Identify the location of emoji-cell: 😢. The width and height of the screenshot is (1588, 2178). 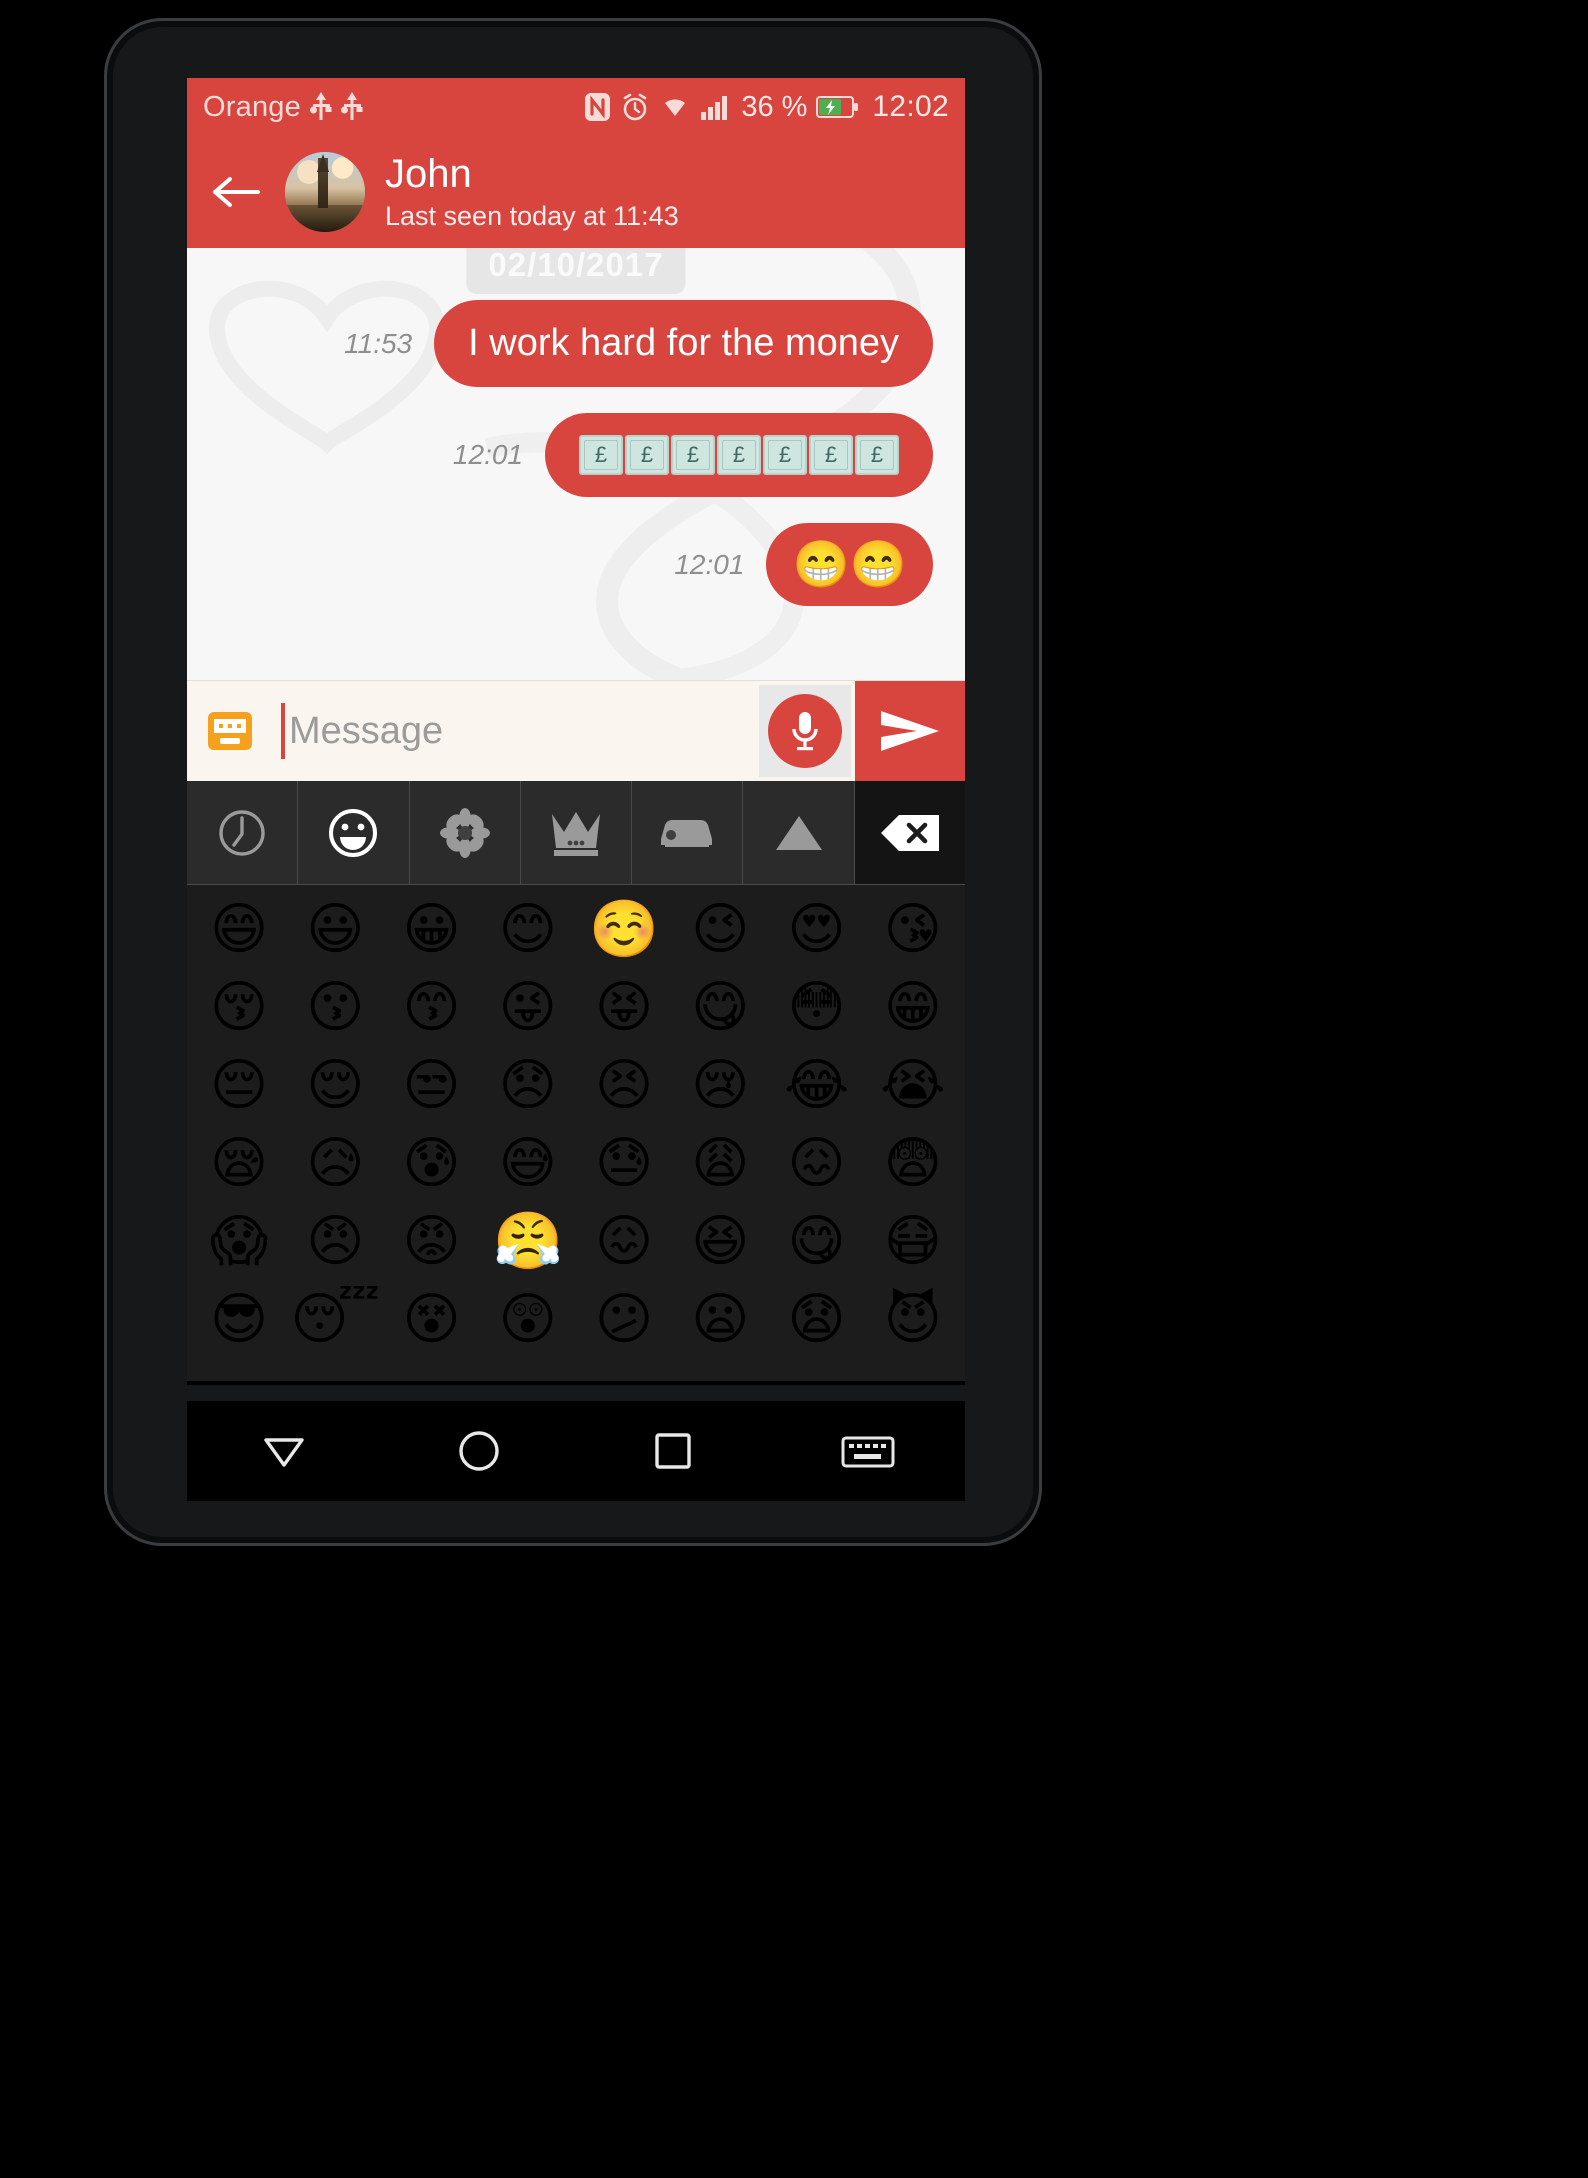
(720, 1086).